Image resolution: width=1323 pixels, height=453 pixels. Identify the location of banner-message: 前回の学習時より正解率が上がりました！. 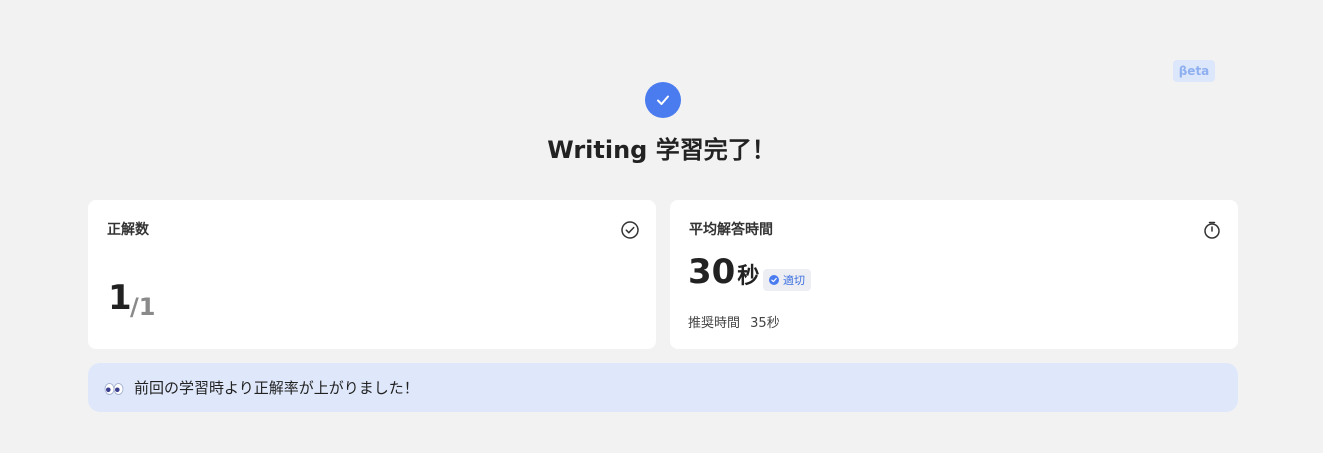
(276, 388).